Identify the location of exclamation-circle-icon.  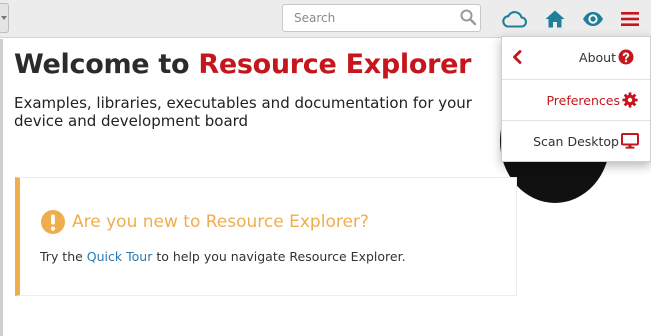
(53, 222).